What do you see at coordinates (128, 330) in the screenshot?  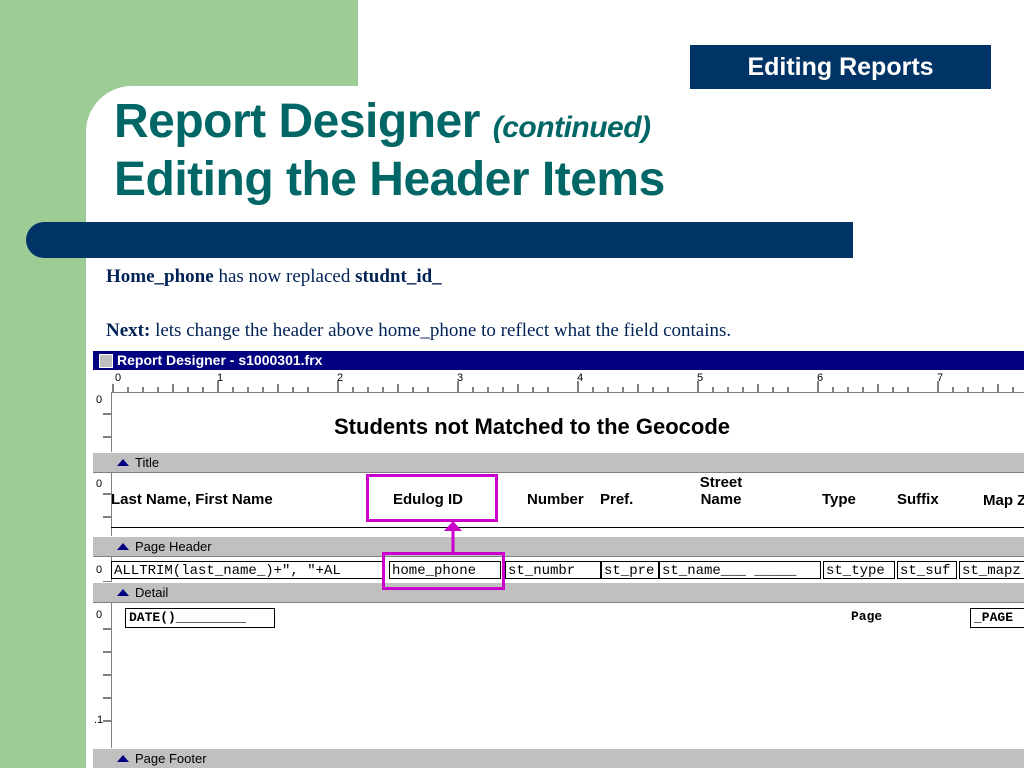 I see `body-line-2-bold: Next:` at bounding box center [128, 330].